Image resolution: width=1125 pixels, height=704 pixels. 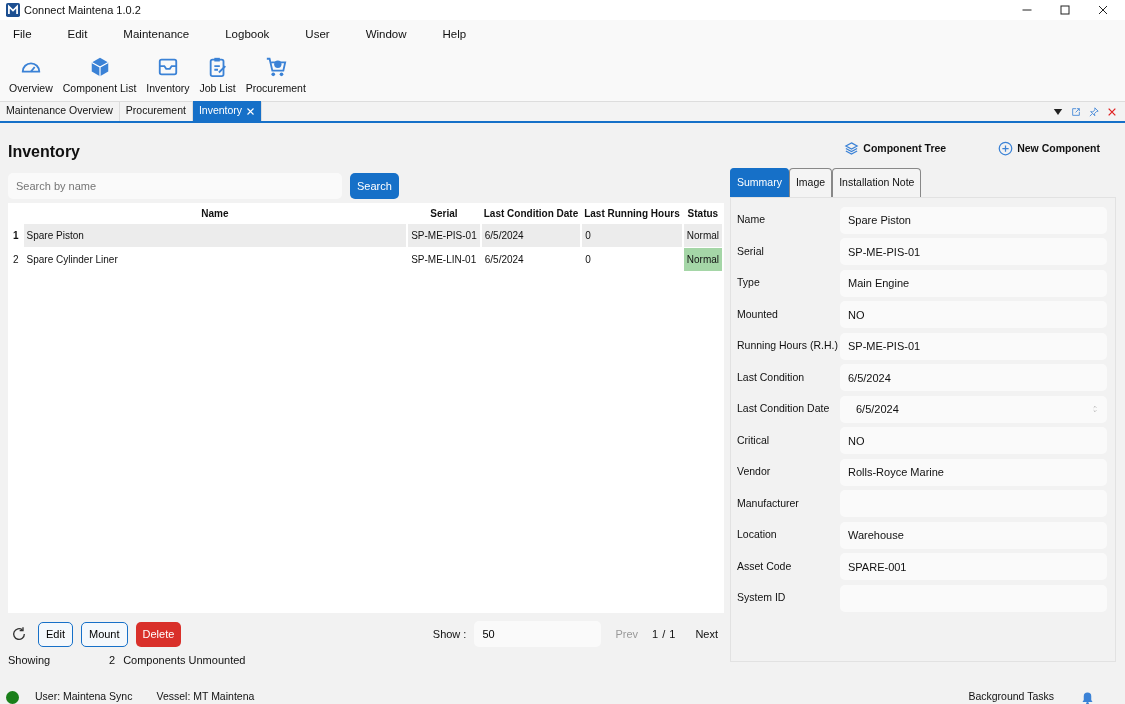 What do you see at coordinates (1049, 149) in the screenshot?
I see `header-action-button: New Component` at bounding box center [1049, 149].